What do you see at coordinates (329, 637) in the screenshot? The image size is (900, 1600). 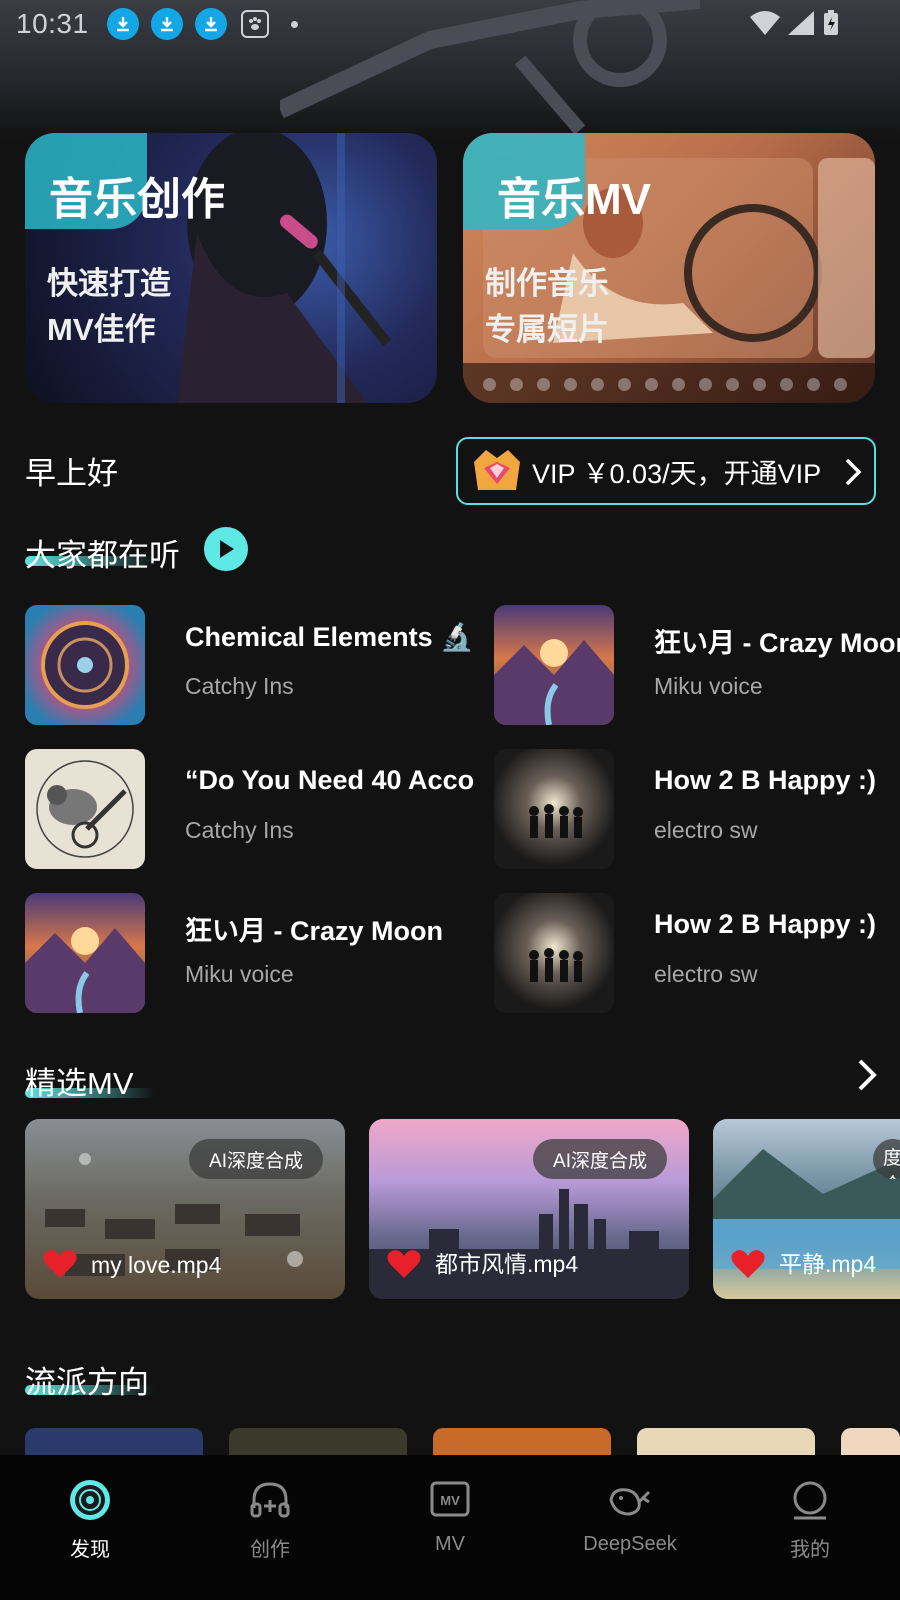 I see `song-title: Chemical Elements 🔬` at bounding box center [329, 637].